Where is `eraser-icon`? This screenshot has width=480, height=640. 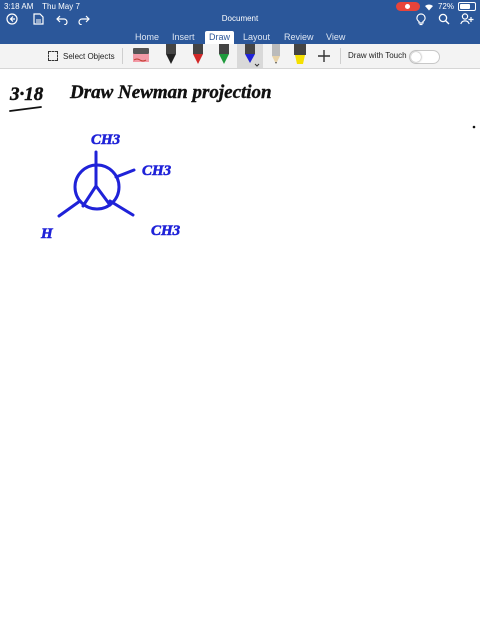
eraser-icon is located at coordinates (141, 55).